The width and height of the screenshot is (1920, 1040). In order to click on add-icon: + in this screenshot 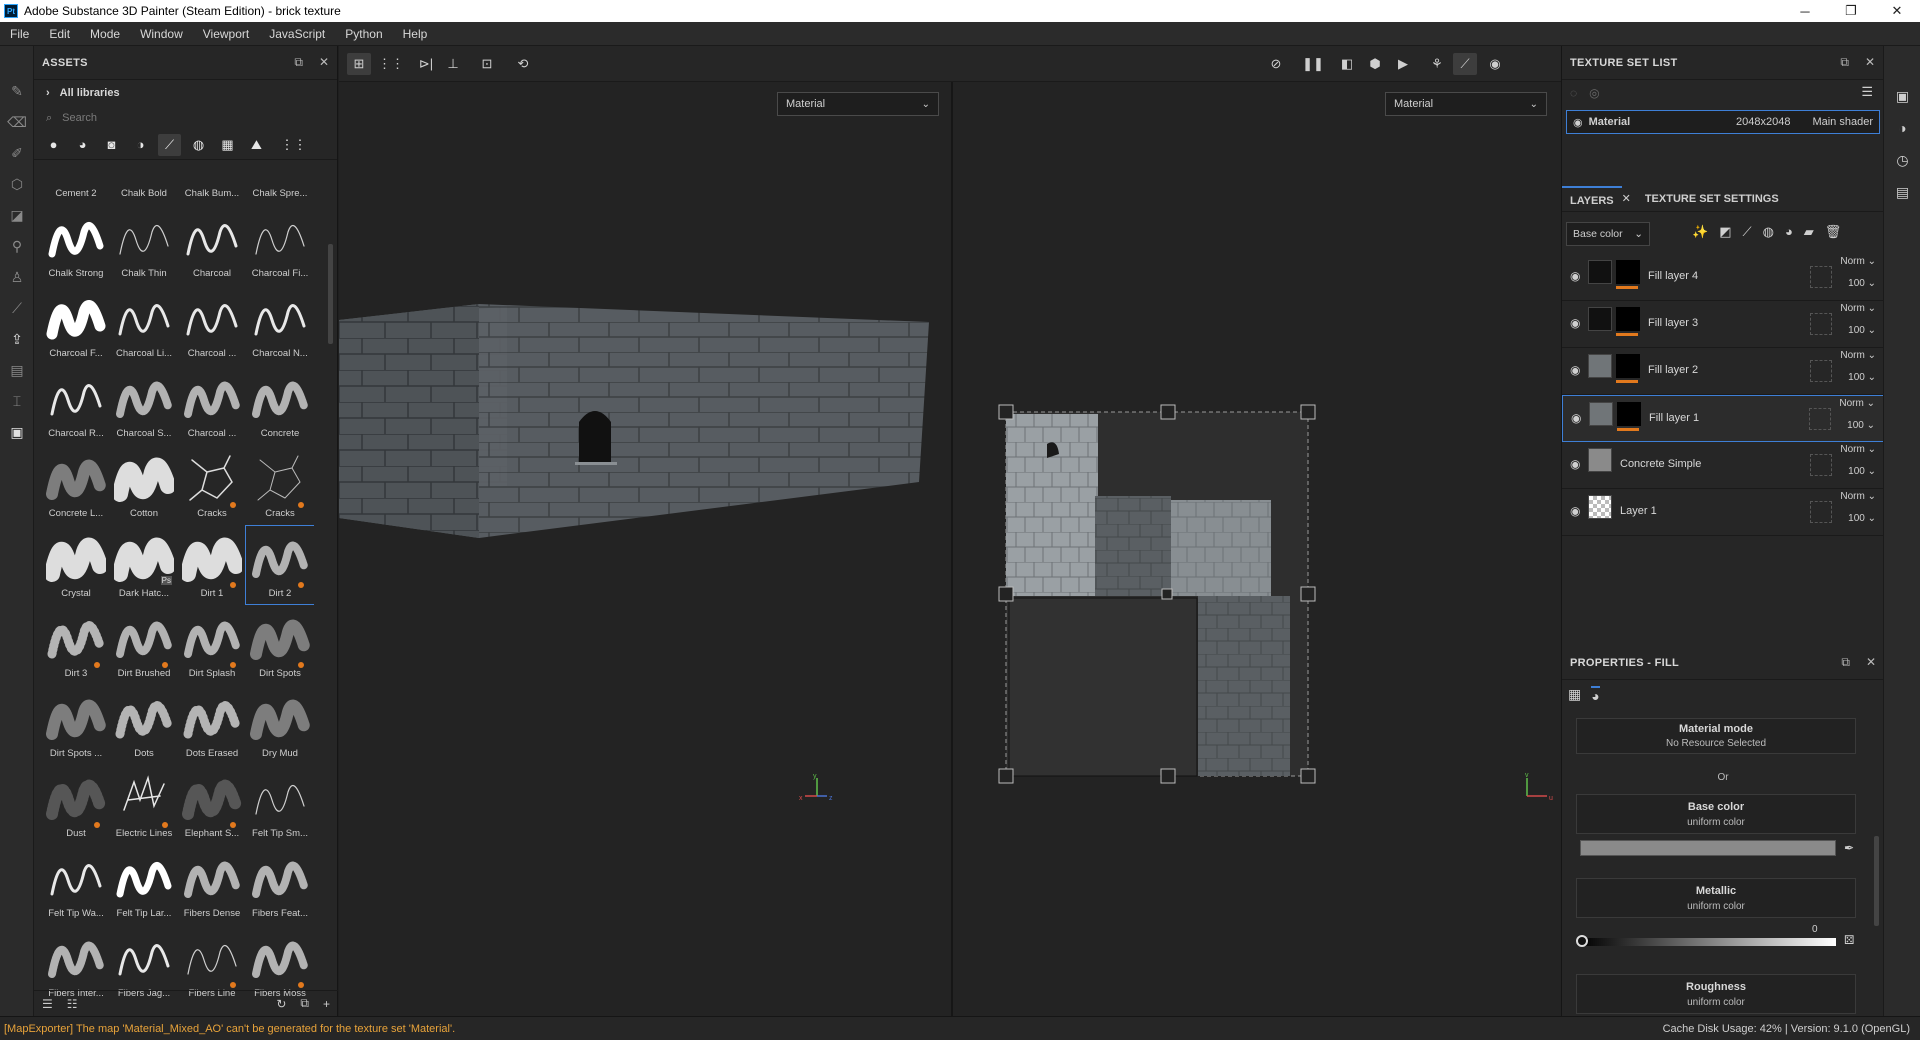, I will do `click(326, 1004)`.